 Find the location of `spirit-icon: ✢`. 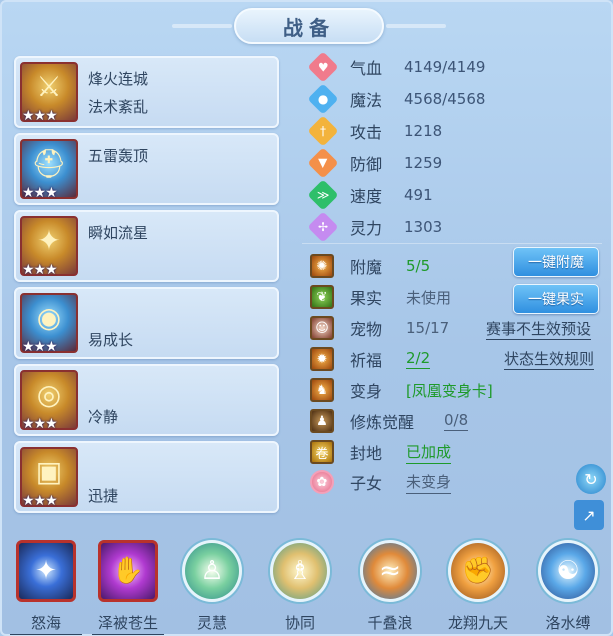

spirit-icon: ✢ is located at coordinates (323, 227).